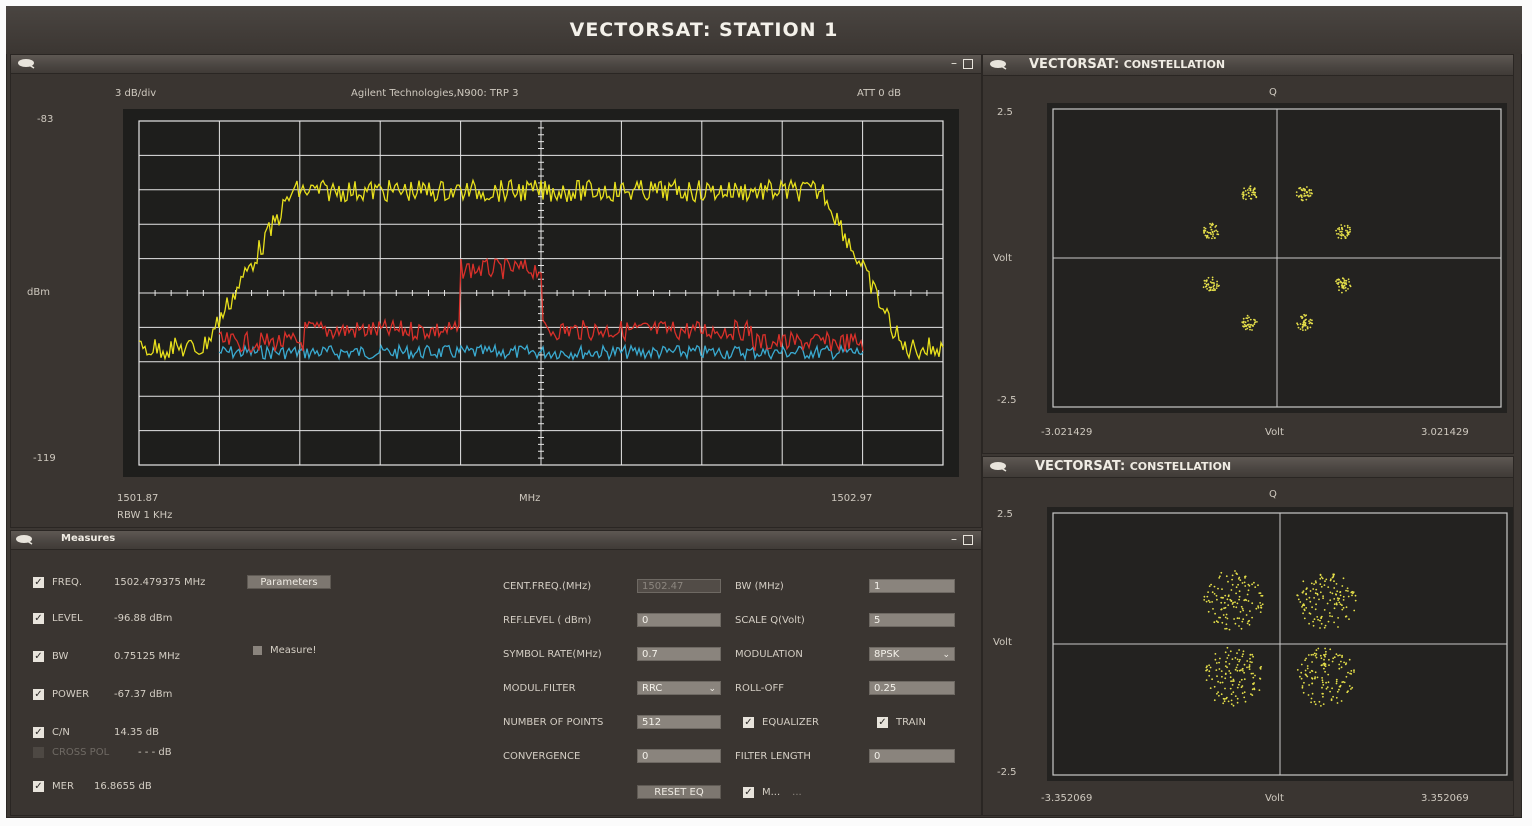  What do you see at coordinates (912, 654) in the screenshot?
I see `modulation-select: 8PSK ⌄` at bounding box center [912, 654].